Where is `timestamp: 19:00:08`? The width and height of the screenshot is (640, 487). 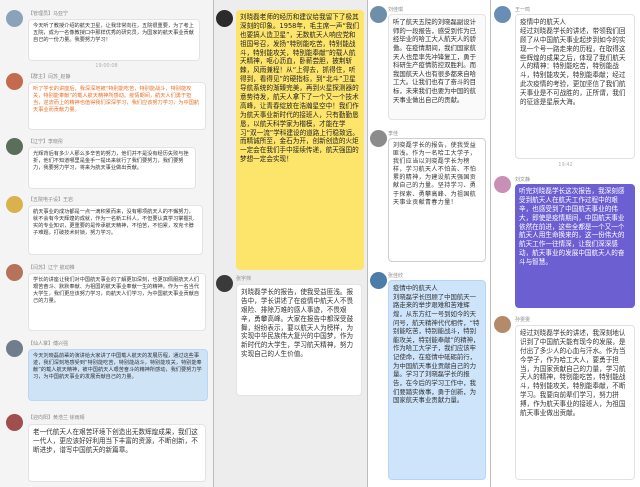 timestamp: 19:00:08 is located at coordinates (106, 66).